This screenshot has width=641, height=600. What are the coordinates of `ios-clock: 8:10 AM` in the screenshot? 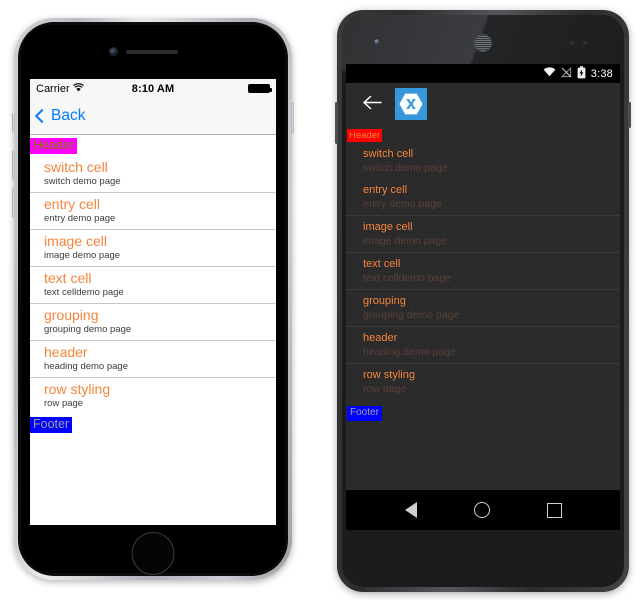 It's located at (153, 88).